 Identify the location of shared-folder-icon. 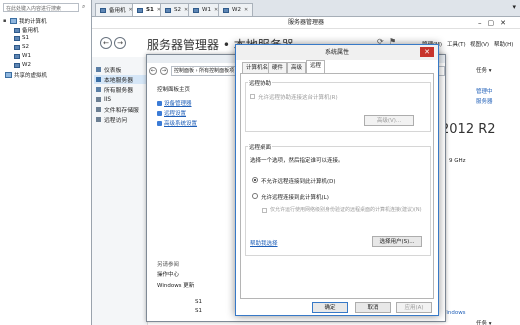
(8, 75).